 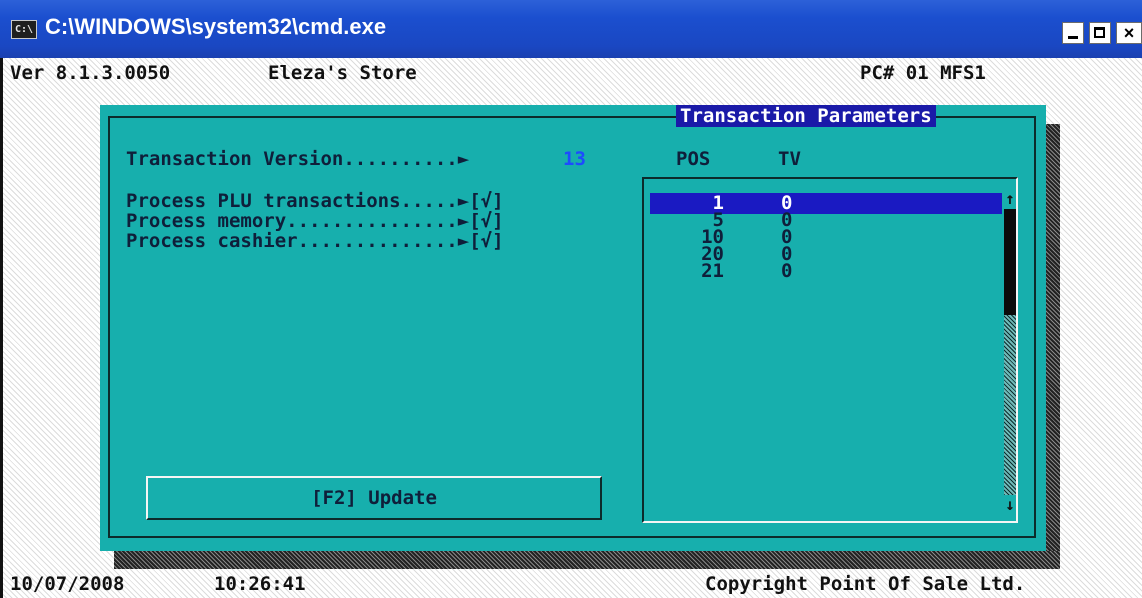 What do you see at coordinates (342, 73) in the screenshot?
I see `store-name: Eleza's Store` at bounding box center [342, 73].